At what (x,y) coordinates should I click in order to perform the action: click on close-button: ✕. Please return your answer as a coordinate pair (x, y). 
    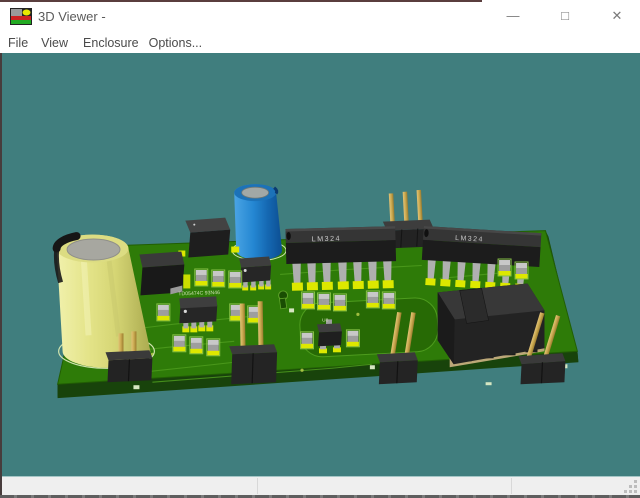
    Looking at the image, I should click on (617, 16).